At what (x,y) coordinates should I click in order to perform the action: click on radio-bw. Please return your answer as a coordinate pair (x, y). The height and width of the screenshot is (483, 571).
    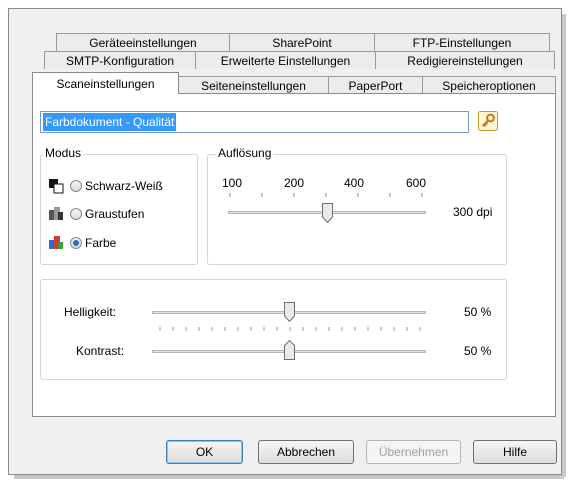
    Looking at the image, I should click on (76, 186).